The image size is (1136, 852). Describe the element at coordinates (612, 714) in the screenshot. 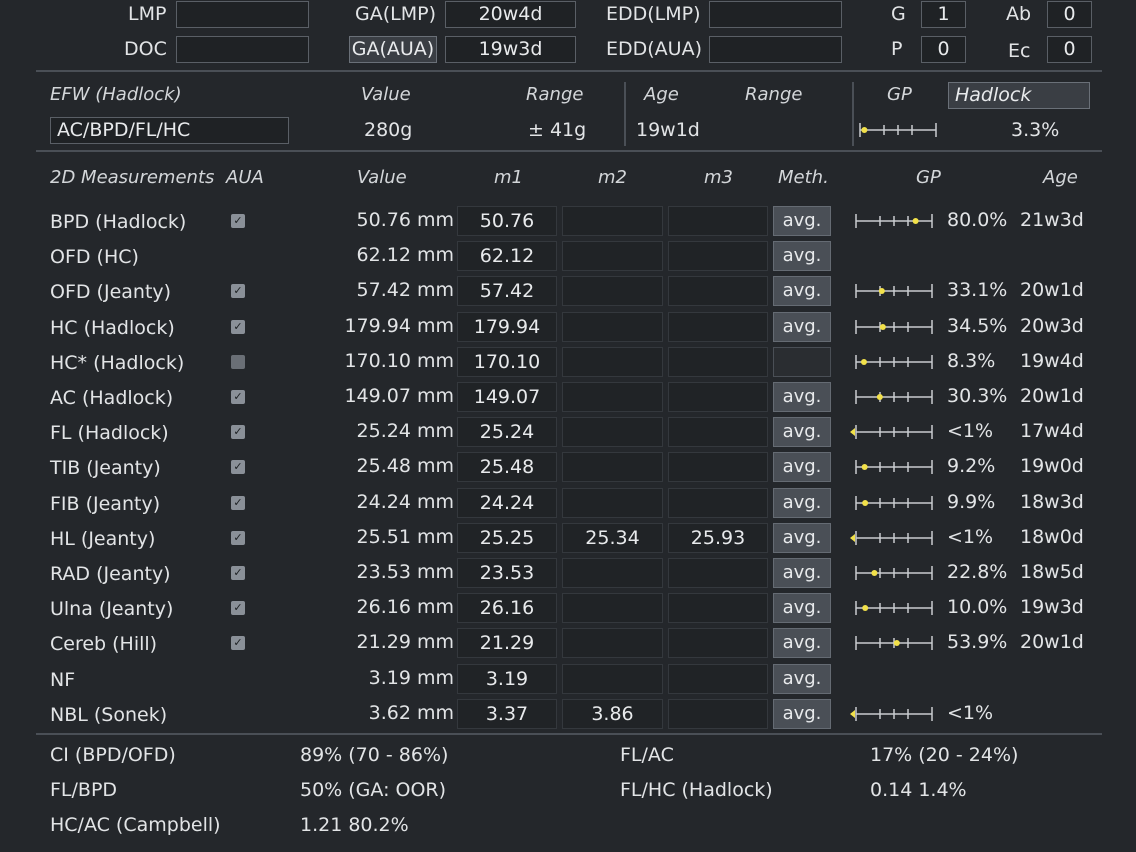

I see `m2-cell: 3.86` at that location.